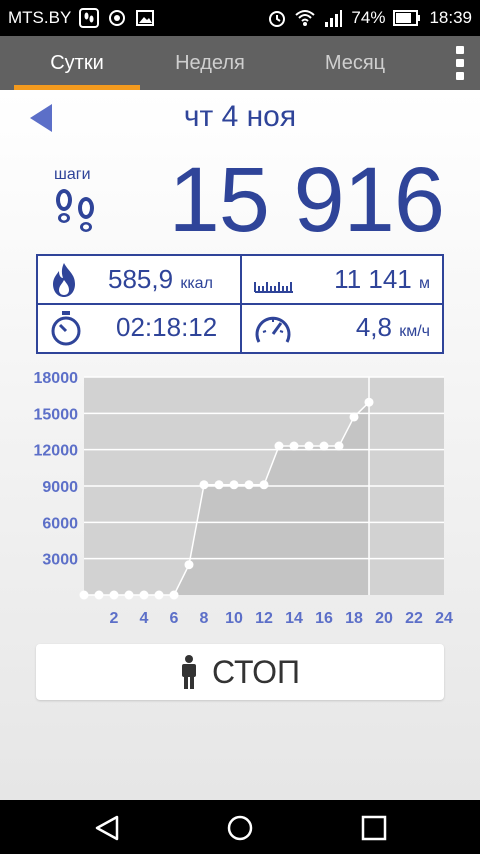  I want to click on distance-stat: 11 141 м, so click(382, 279).